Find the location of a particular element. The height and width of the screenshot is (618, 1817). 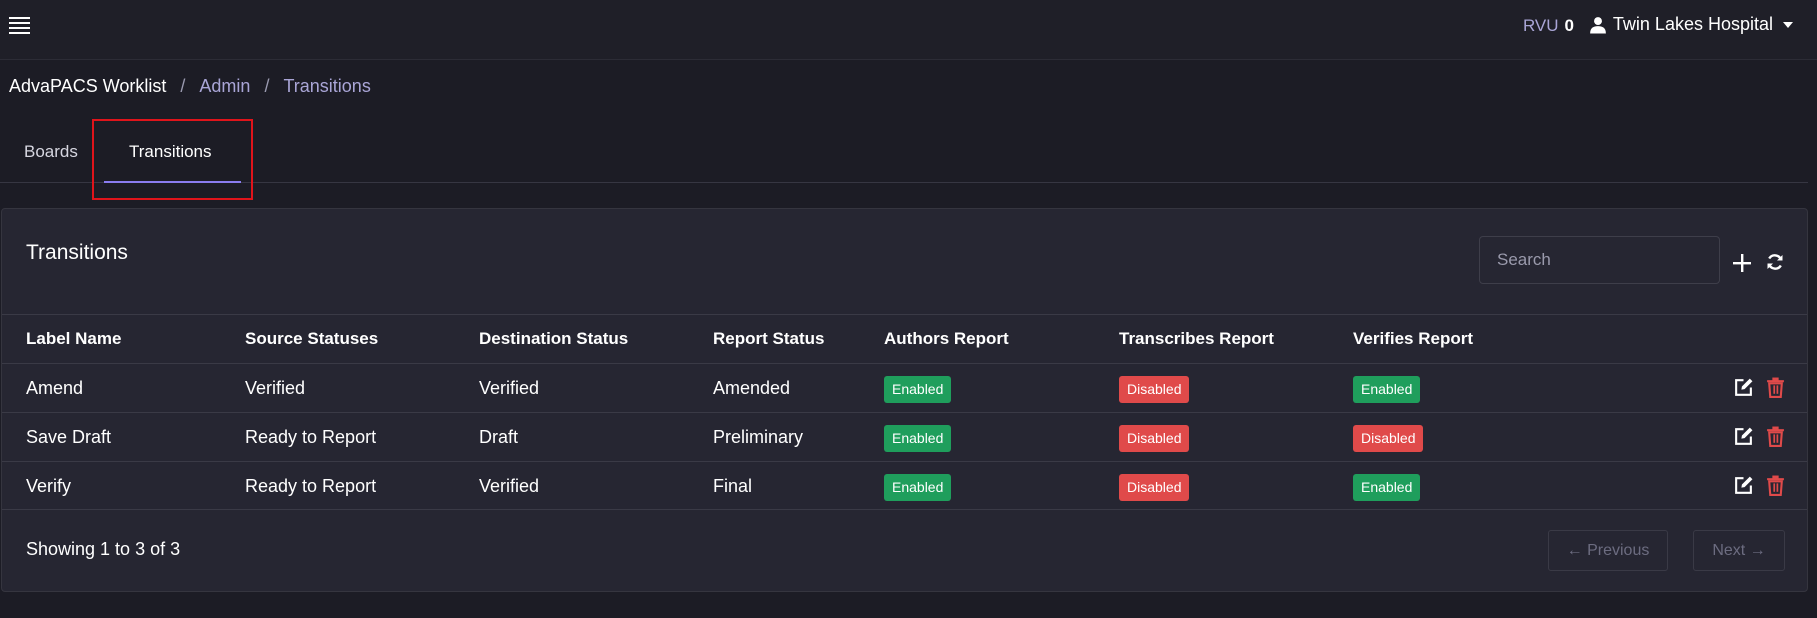

breadcrumb-admin: Admin is located at coordinates (224, 86).